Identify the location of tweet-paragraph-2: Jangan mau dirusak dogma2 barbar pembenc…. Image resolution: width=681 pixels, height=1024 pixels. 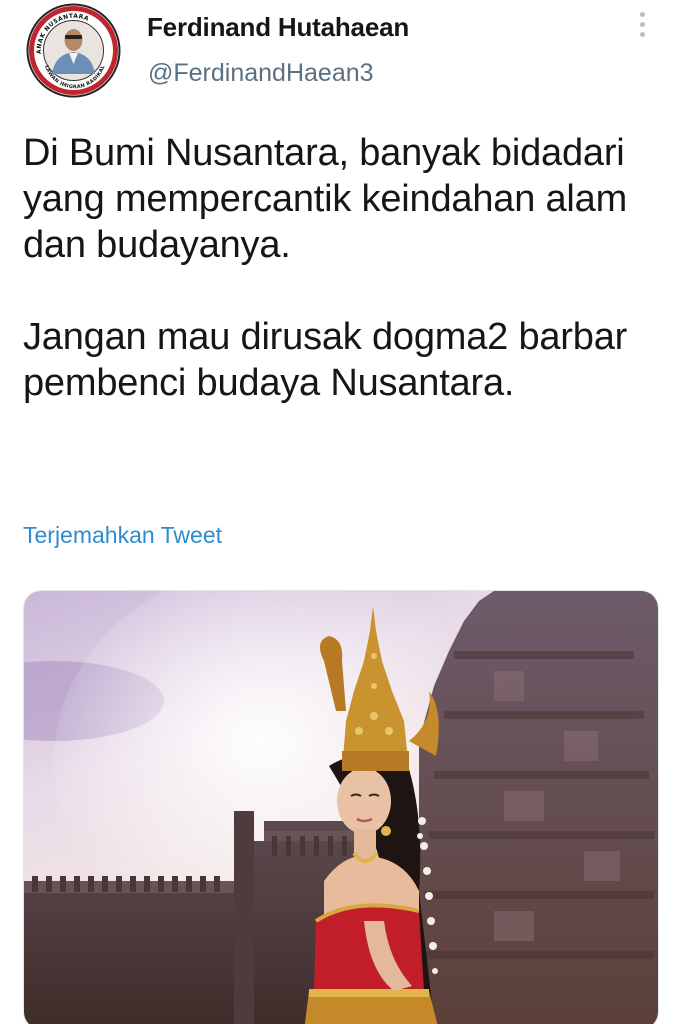
(325, 360).